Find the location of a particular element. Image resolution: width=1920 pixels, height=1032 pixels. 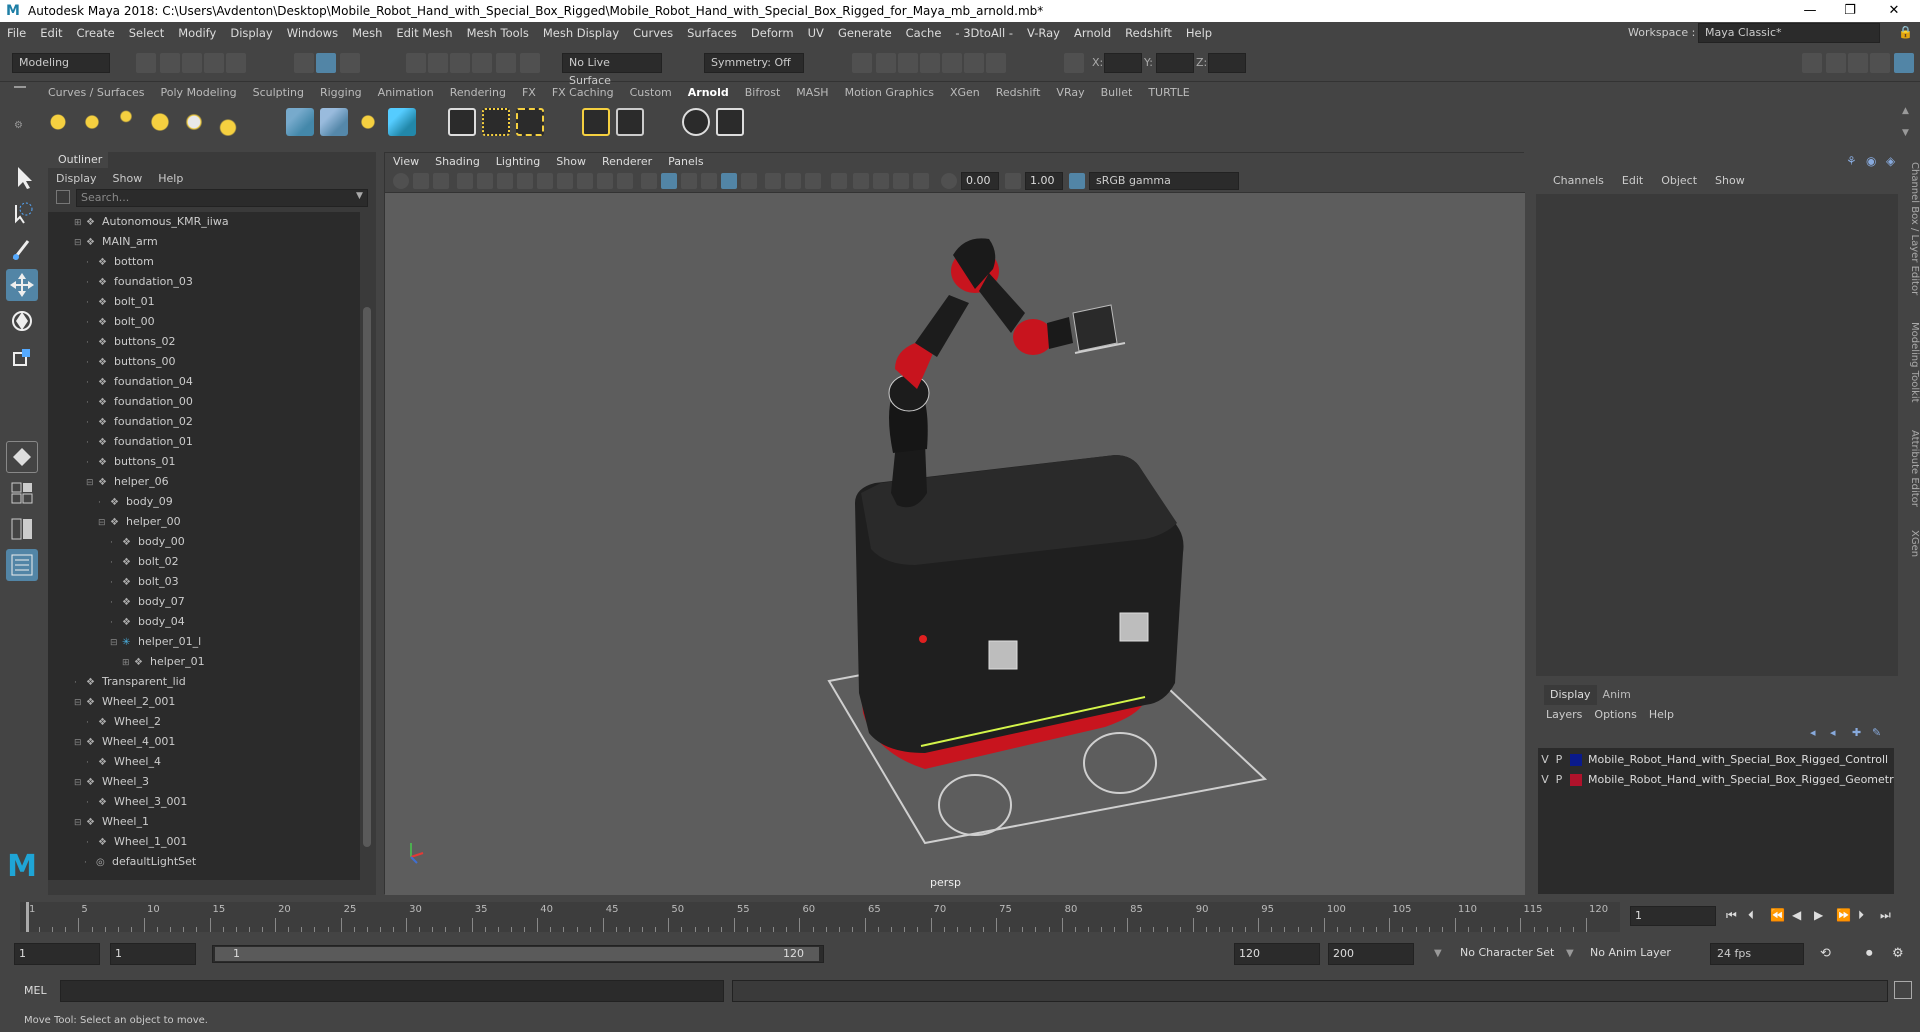

outliner-menu-show: Show is located at coordinates (128, 179).